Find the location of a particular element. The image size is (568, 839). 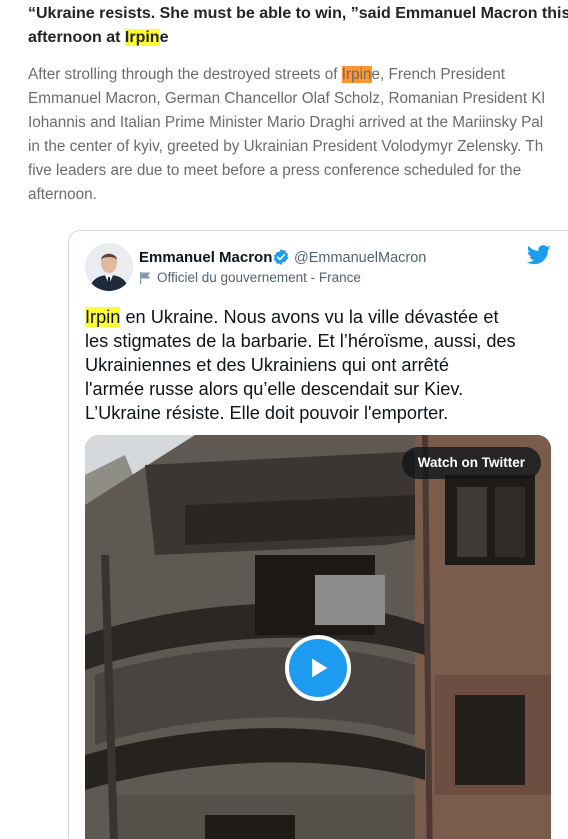

avatar is located at coordinates (109, 267).